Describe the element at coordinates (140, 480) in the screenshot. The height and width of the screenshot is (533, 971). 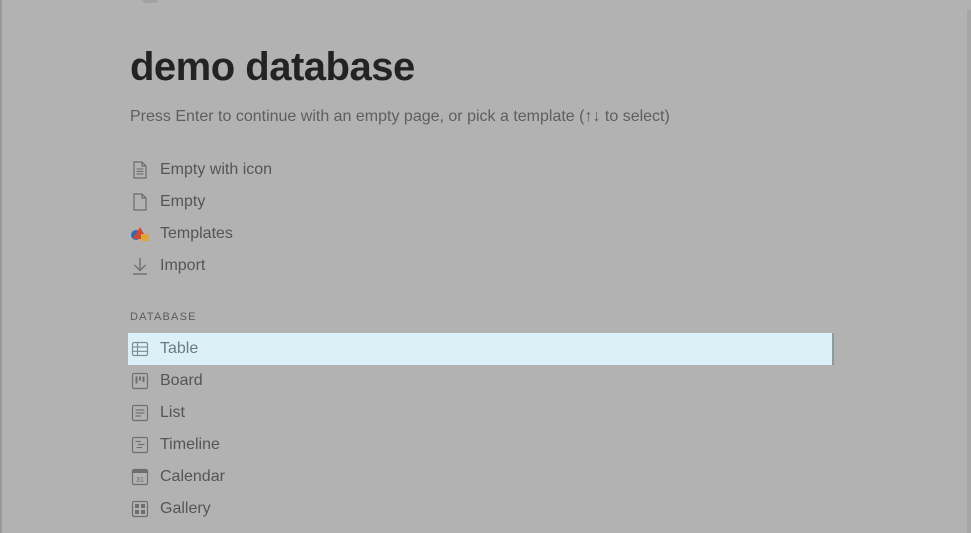
I see `calendar-icon-day: 31` at that location.